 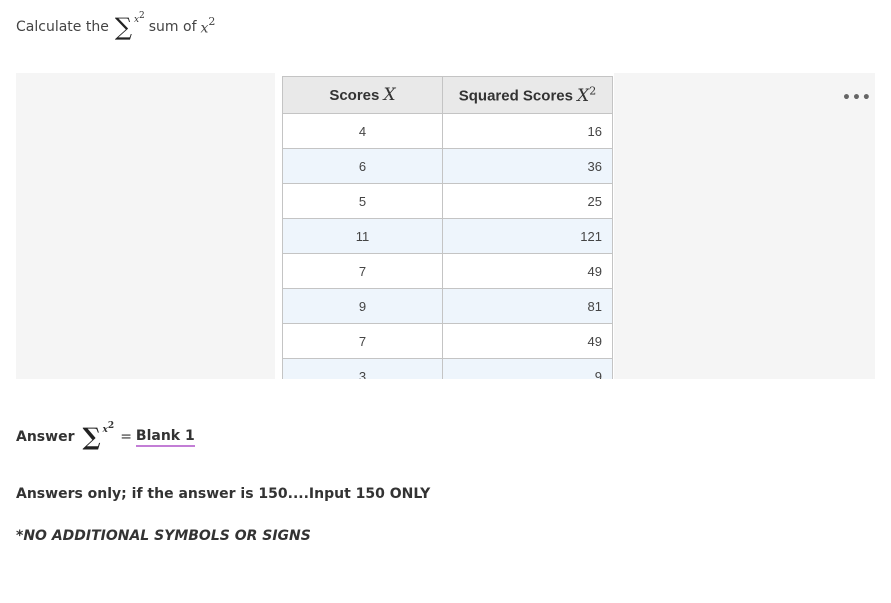 I want to click on answer-blank-1: Blank 1, so click(x=165, y=437).